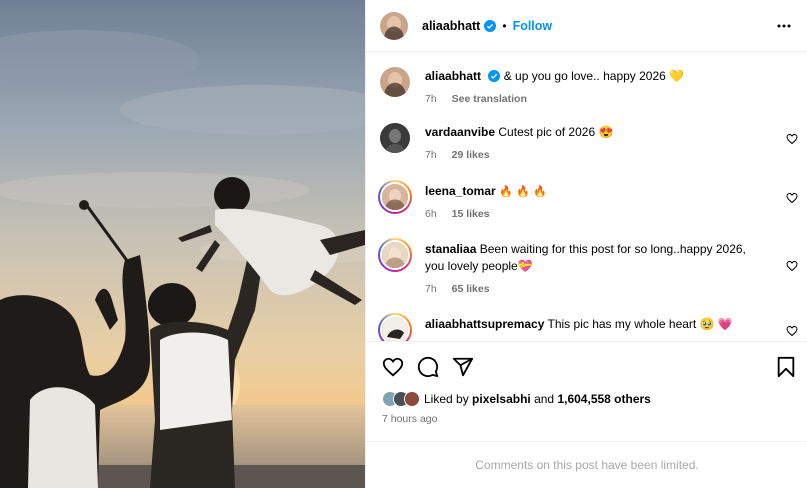 This screenshot has height=488, width=807. I want to click on author-username: aliaabhatt, so click(451, 26).